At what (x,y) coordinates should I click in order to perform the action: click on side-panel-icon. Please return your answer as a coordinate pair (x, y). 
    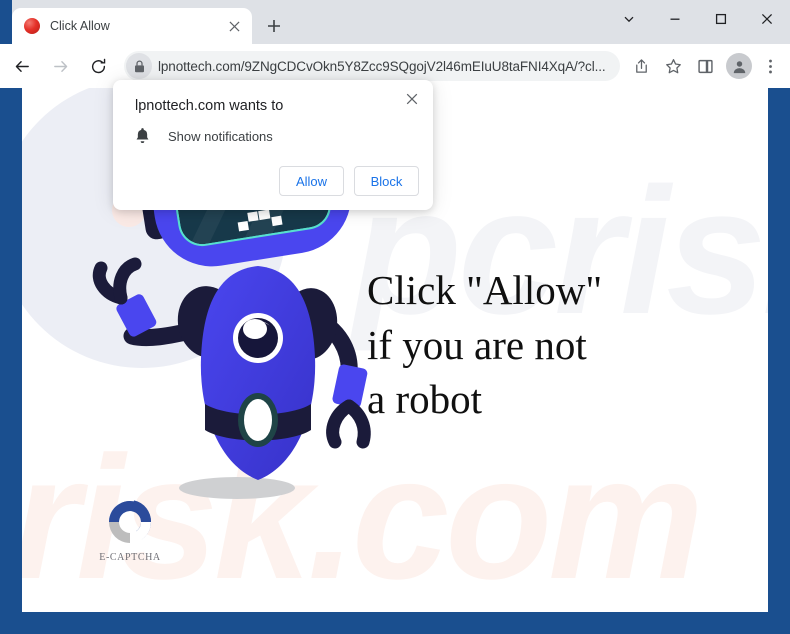
    Looking at the image, I should click on (705, 66).